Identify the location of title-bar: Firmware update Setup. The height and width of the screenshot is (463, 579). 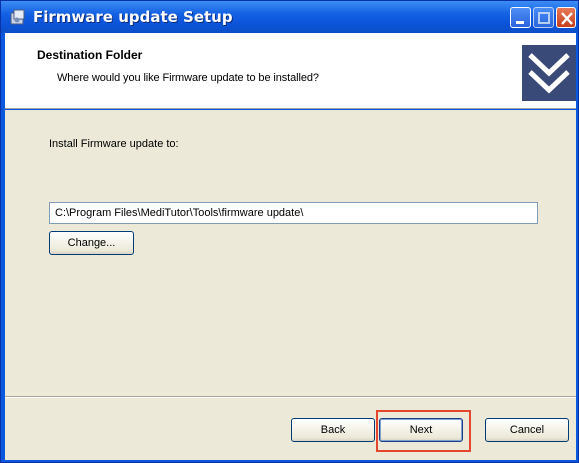
(289, 17).